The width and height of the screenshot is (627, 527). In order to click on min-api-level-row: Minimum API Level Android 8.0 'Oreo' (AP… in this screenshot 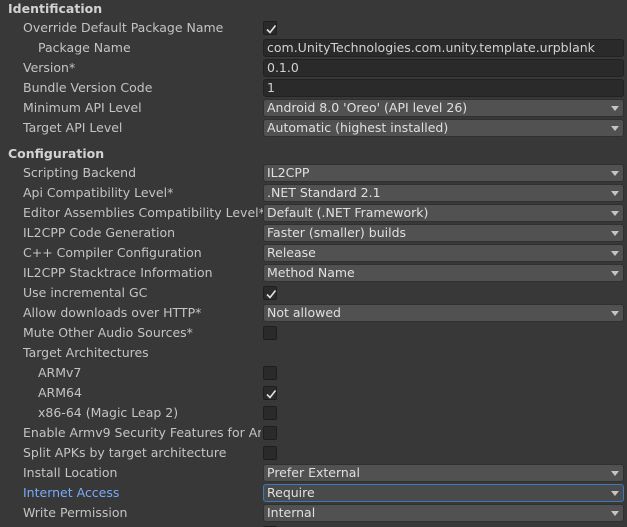, I will do `click(313, 108)`.